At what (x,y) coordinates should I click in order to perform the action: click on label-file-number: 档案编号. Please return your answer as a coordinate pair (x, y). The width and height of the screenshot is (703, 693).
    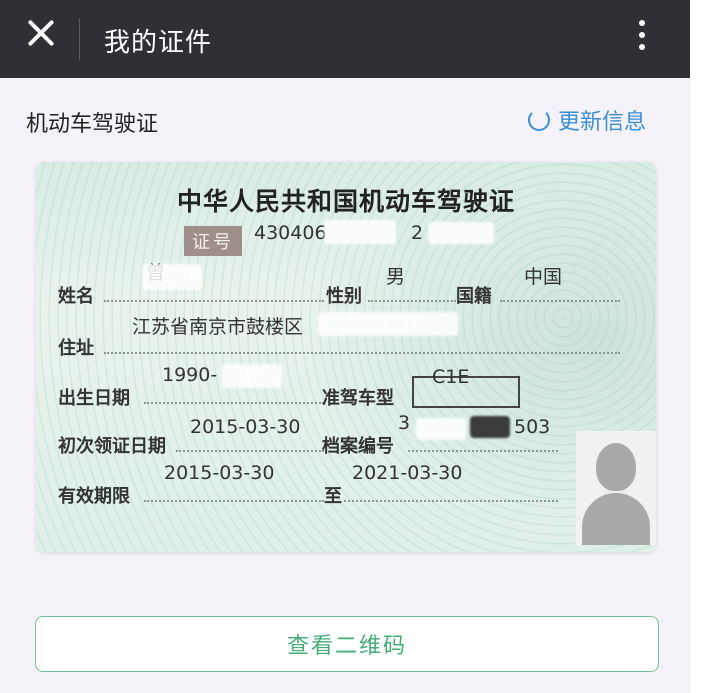
    Looking at the image, I should click on (358, 446).